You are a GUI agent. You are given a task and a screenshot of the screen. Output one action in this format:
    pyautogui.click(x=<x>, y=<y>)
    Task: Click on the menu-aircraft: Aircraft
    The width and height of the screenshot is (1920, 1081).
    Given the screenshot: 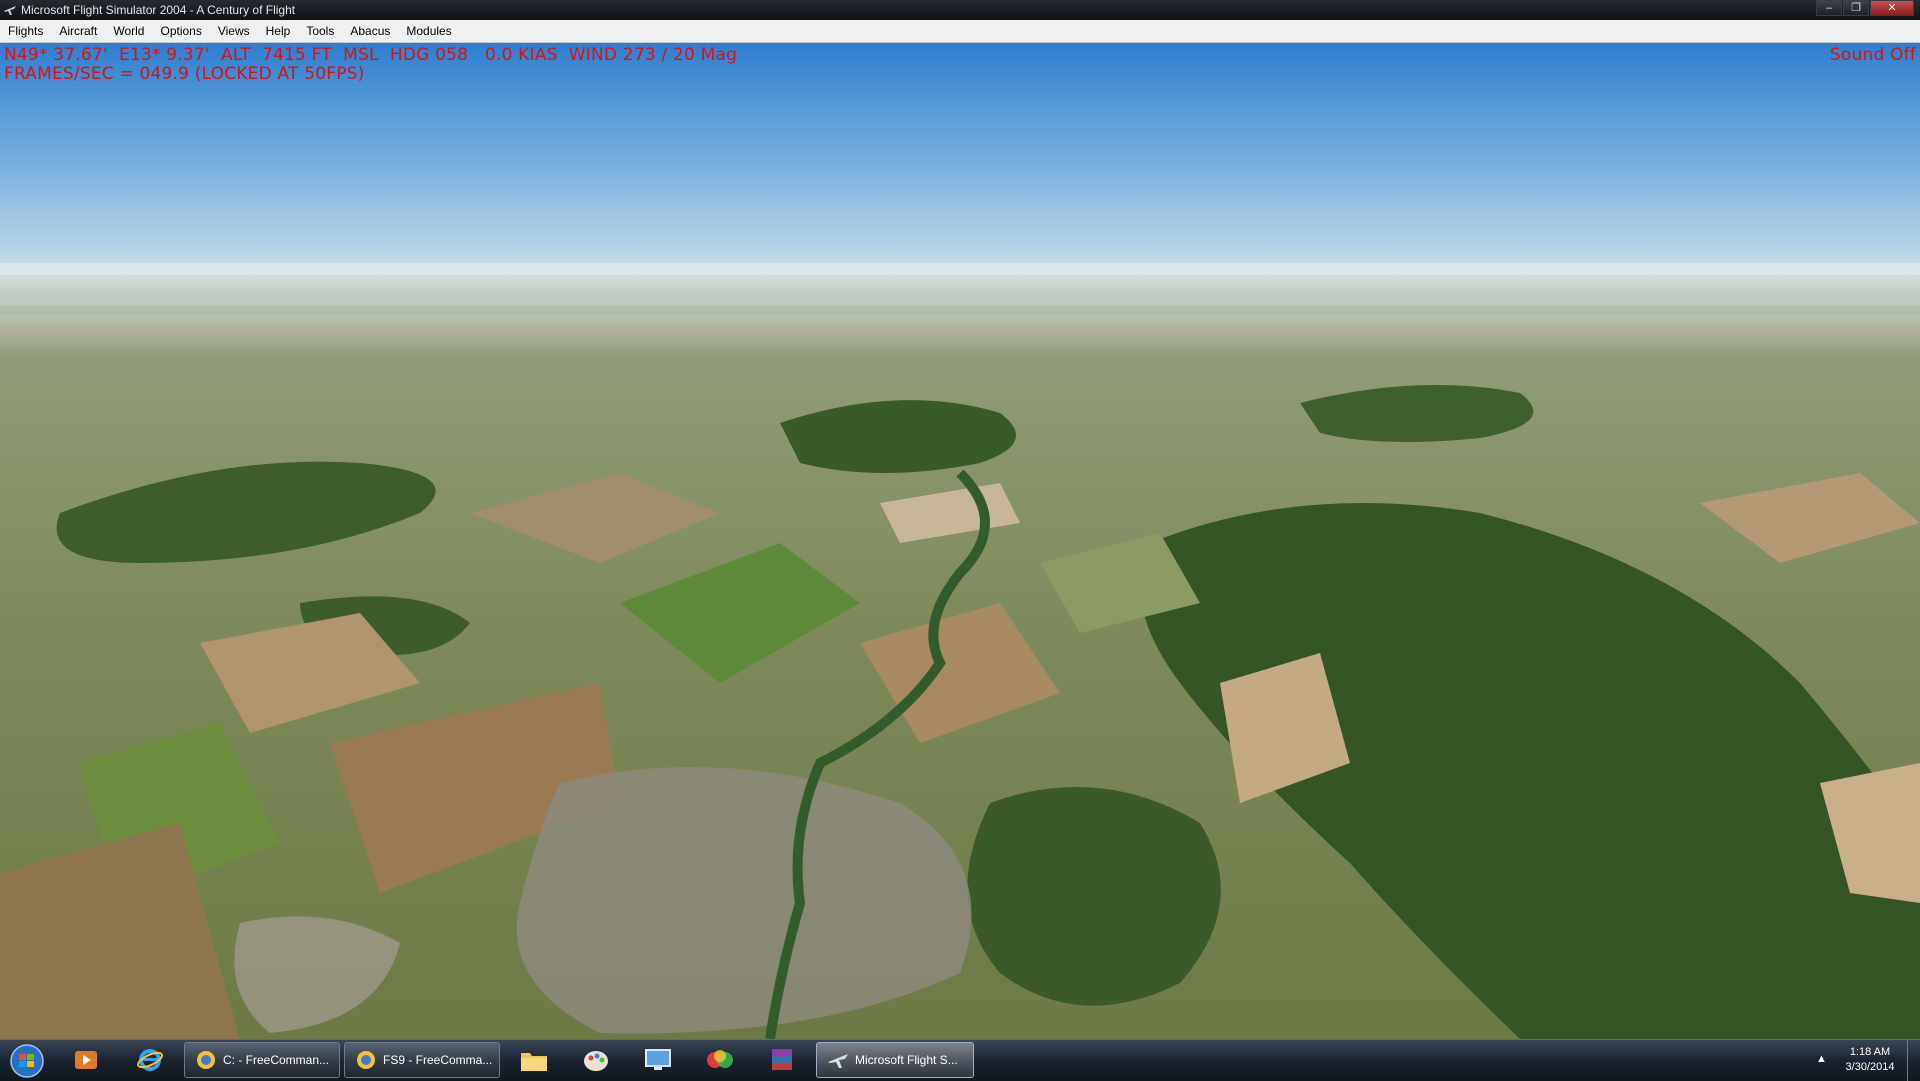 What is the action you would take?
    pyautogui.click(x=78, y=31)
    